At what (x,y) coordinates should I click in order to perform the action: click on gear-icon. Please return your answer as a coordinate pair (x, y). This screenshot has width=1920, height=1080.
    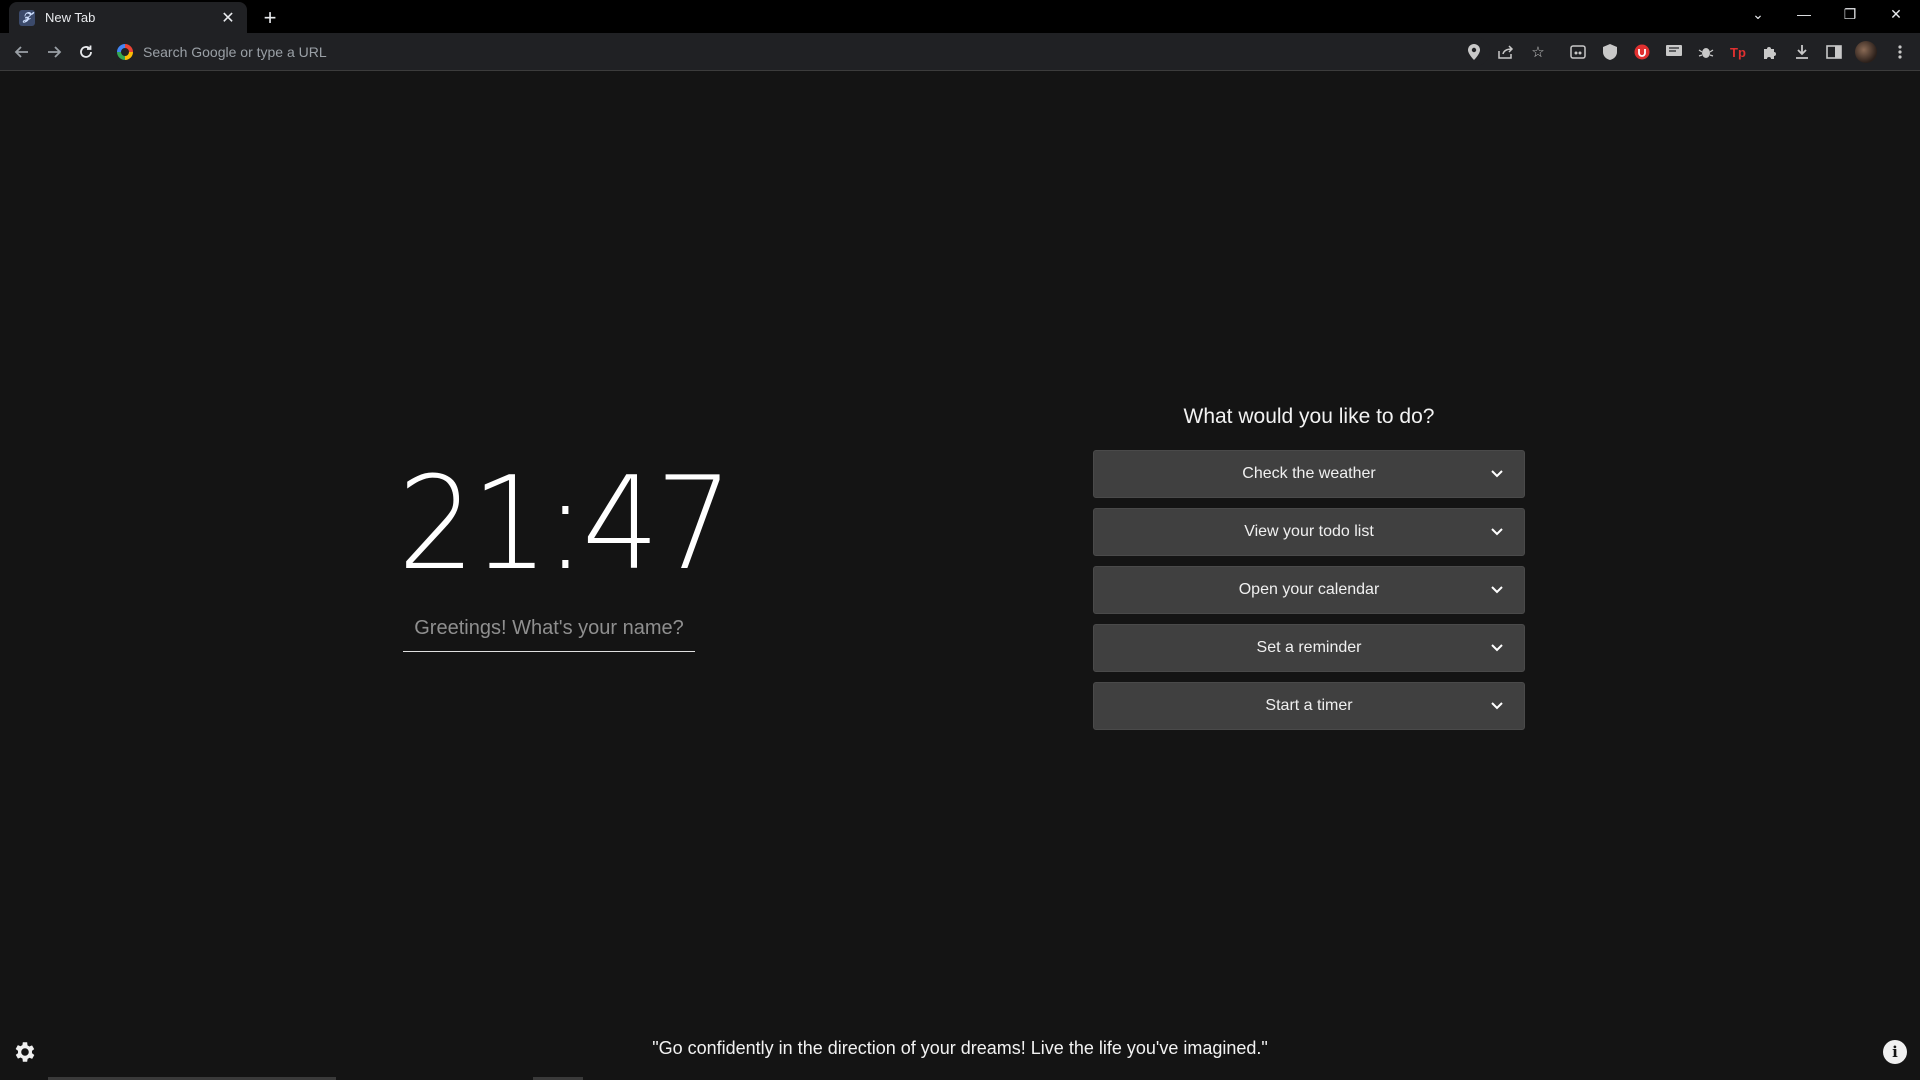
    Looking at the image, I should click on (25, 1052).